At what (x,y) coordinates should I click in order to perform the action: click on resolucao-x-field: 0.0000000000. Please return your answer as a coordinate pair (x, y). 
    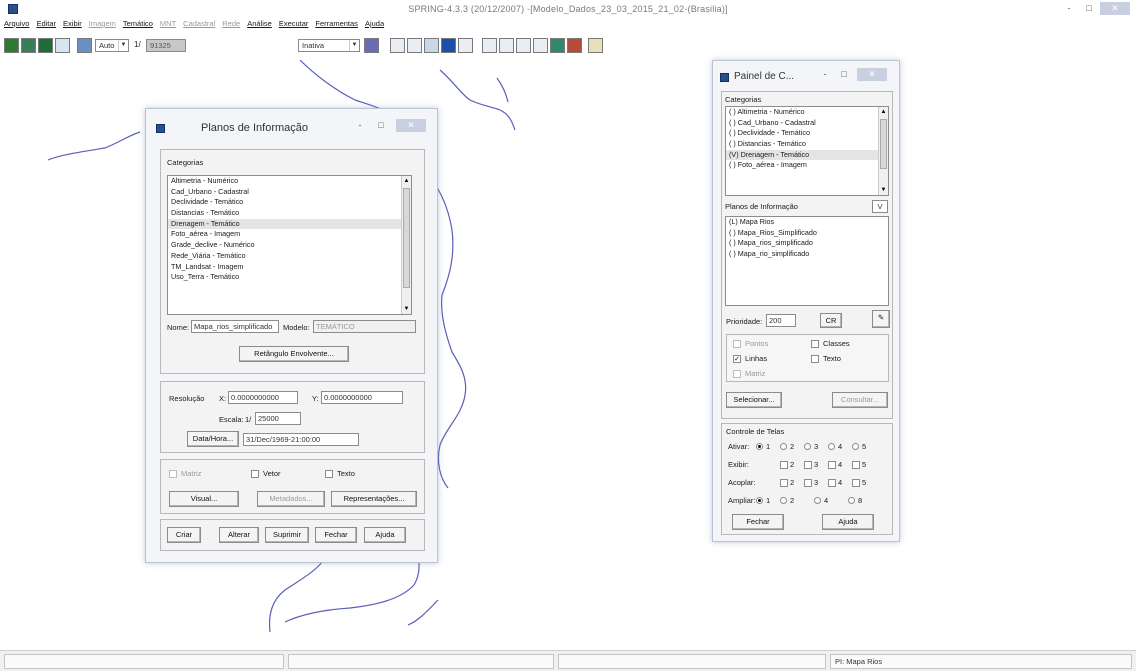
    Looking at the image, I should click on (263, 397).